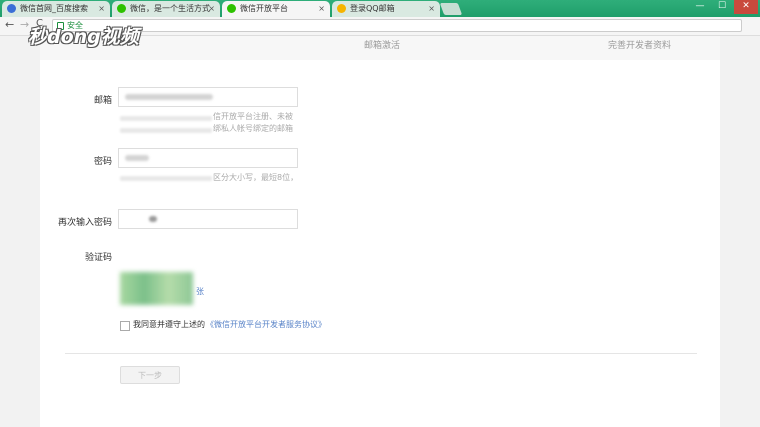  I want to click on password-value-blurred, so click(137, 158).